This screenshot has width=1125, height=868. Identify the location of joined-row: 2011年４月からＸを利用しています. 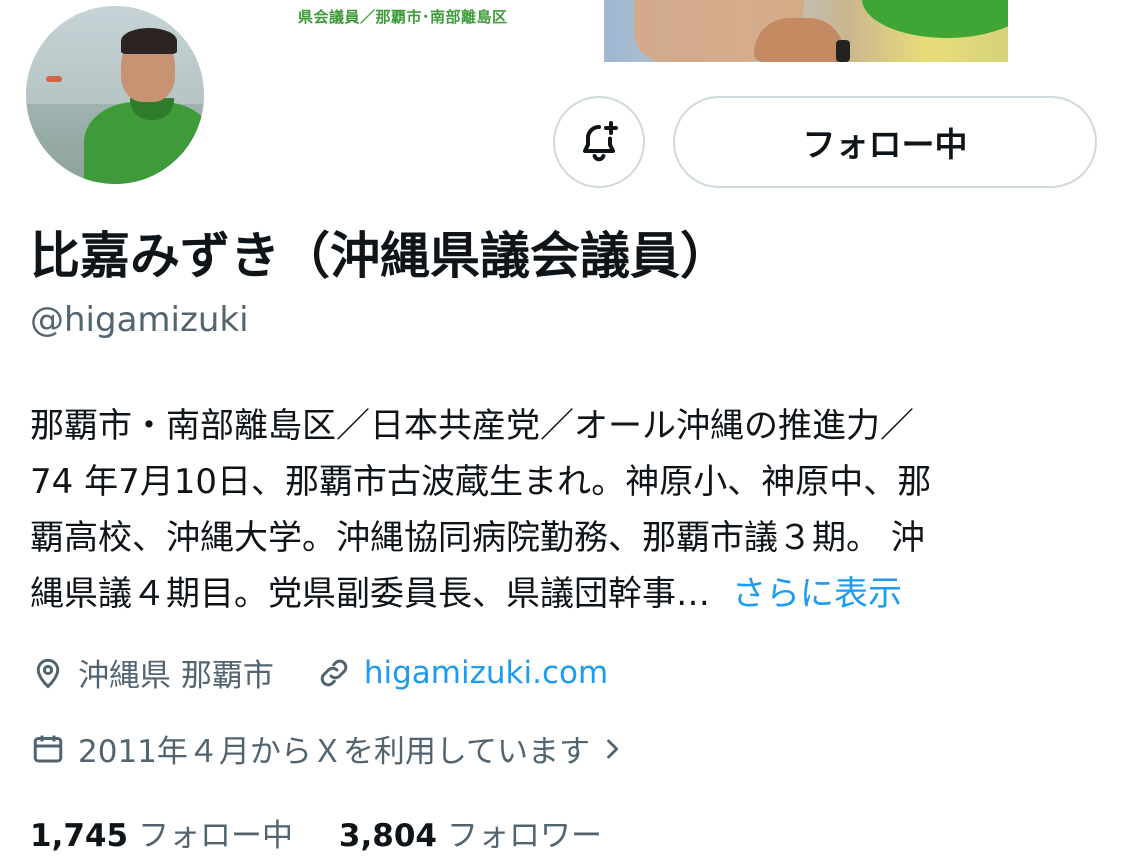
(328, 748).